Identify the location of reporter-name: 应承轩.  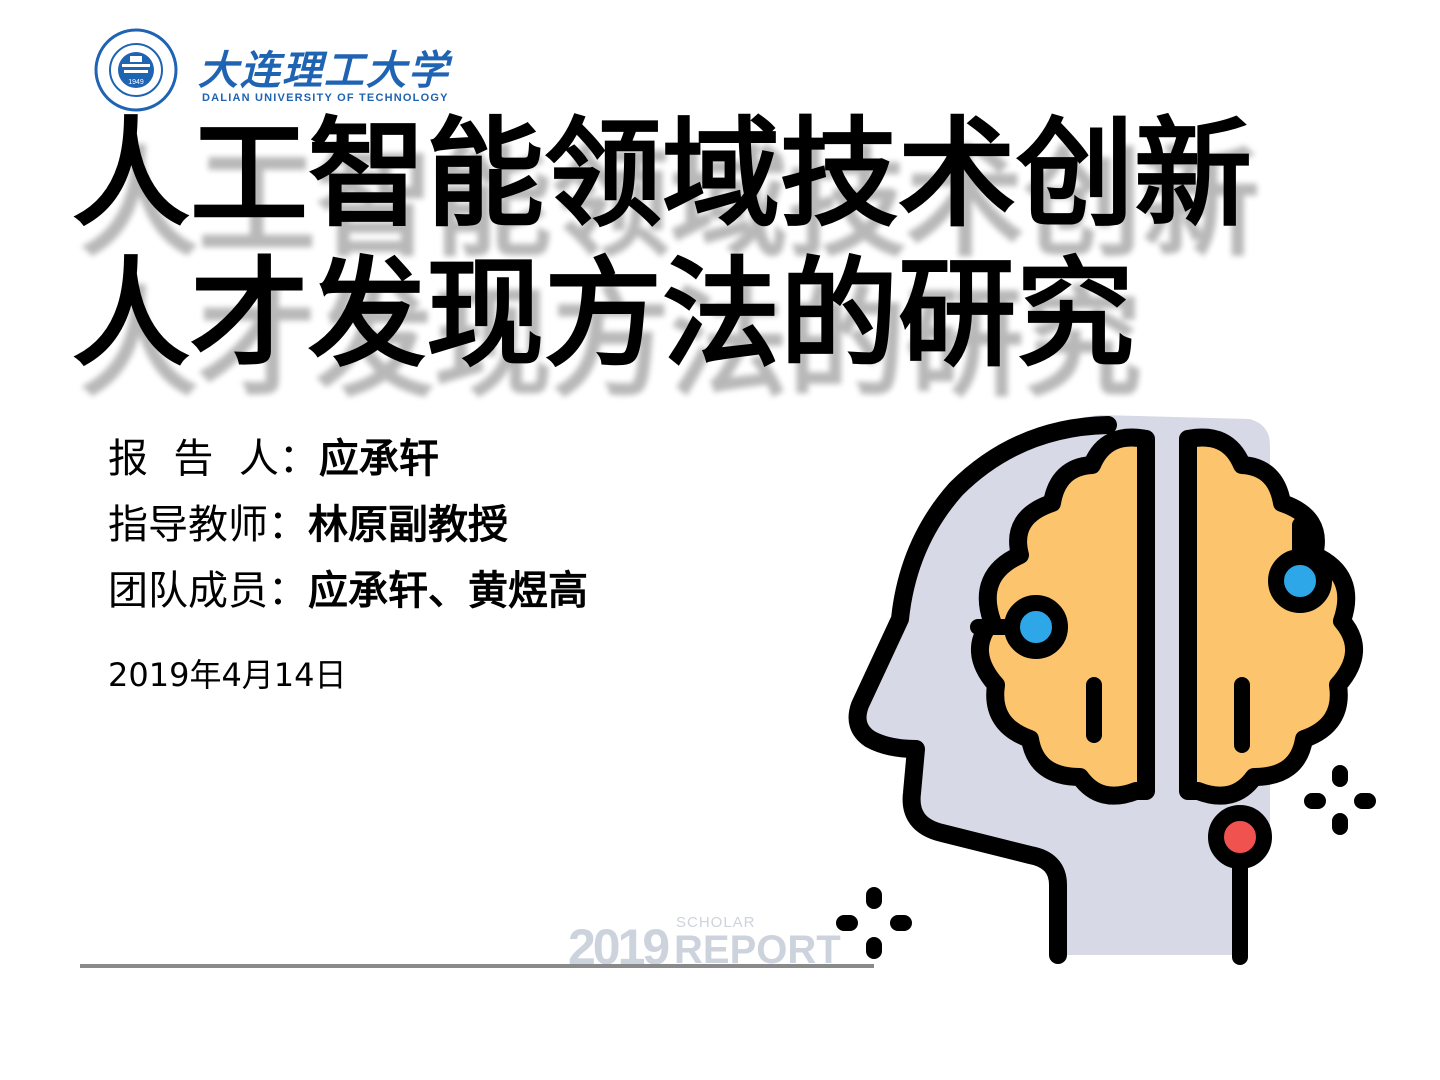
(378, 459).